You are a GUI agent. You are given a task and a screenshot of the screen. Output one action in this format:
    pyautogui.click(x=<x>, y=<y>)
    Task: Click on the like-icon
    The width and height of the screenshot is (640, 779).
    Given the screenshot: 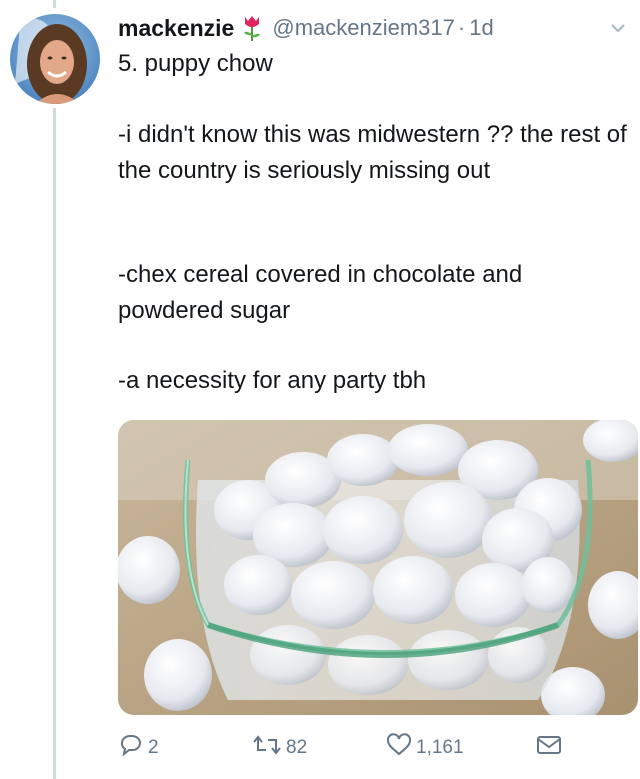 What is the action you would take?
    pyautogui.click(x=401, y=748)
    